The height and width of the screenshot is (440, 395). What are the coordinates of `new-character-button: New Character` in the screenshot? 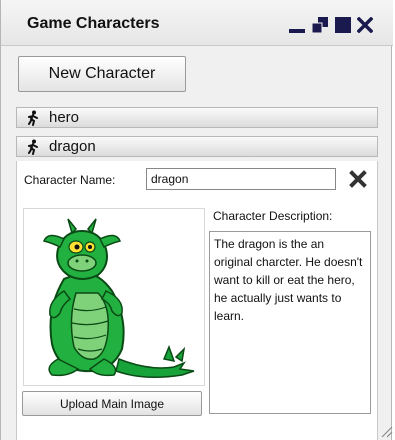 It's located at (102, 74).